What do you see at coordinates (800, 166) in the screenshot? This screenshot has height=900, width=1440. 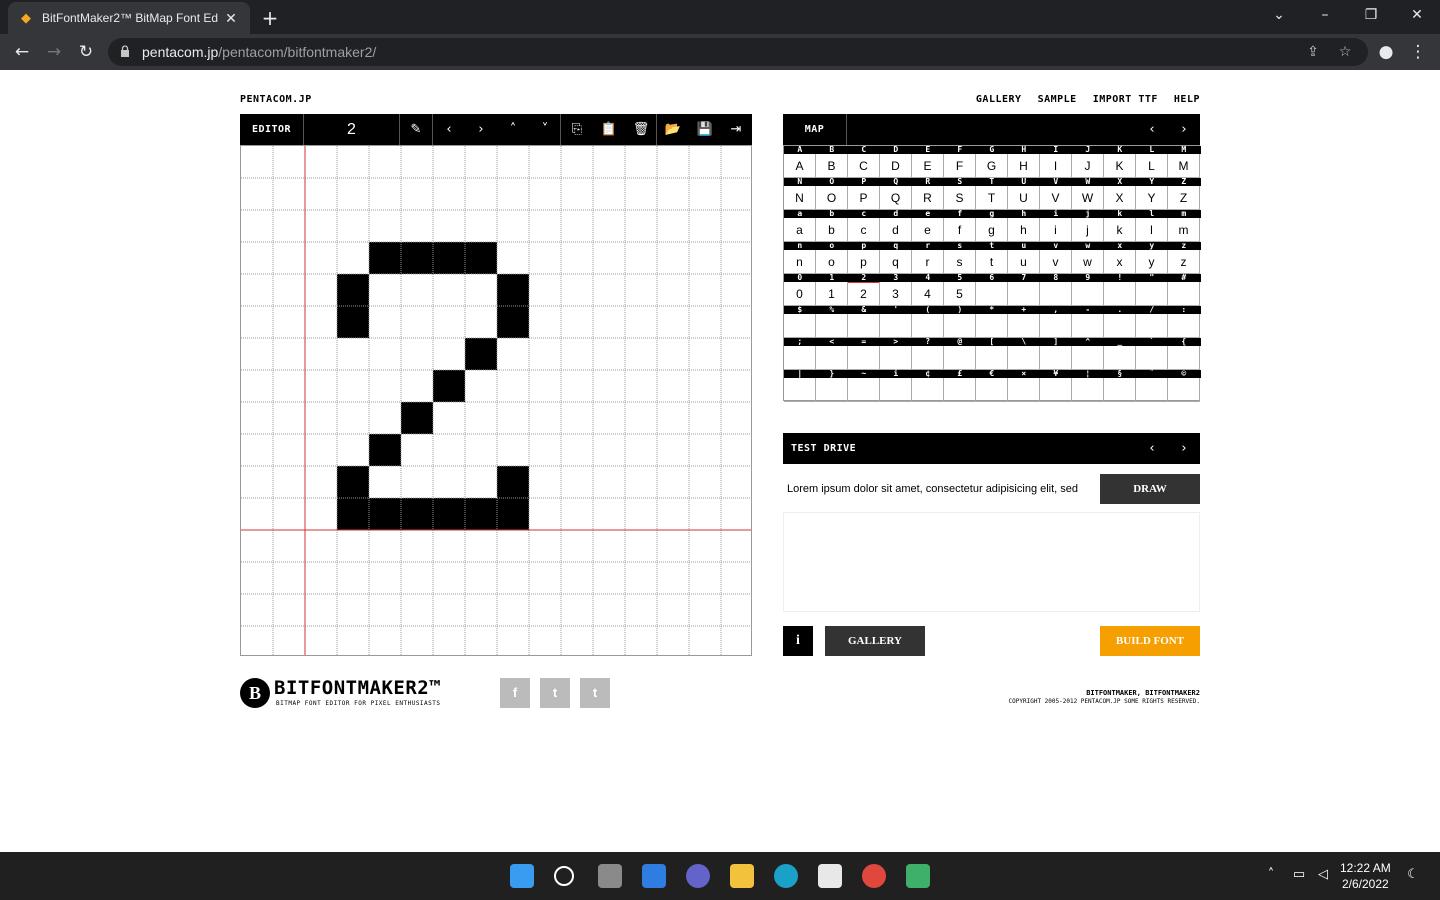 I see `map-glyph-cell: A` at bounding box center [800, 166].